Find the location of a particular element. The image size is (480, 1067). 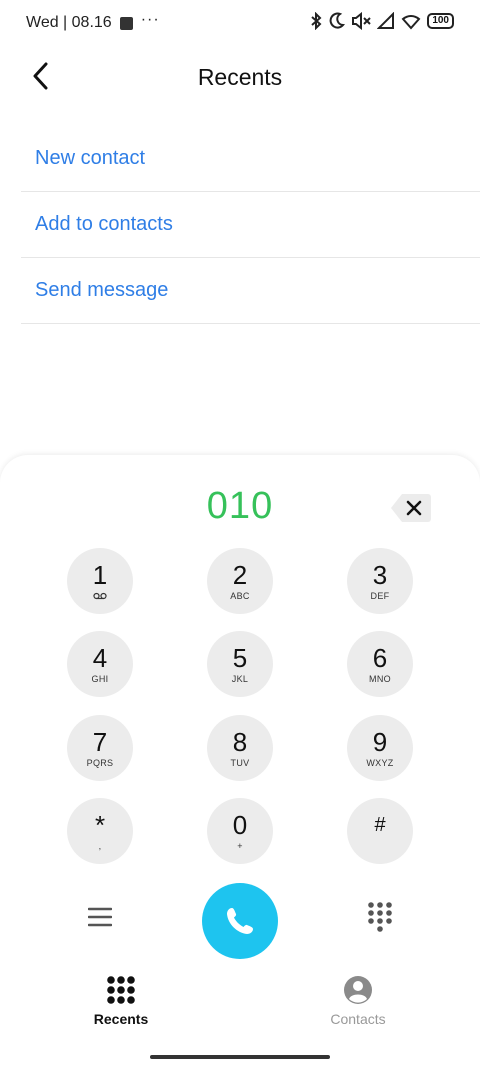

key-digit: 8 is located at coordinates (240, 741).